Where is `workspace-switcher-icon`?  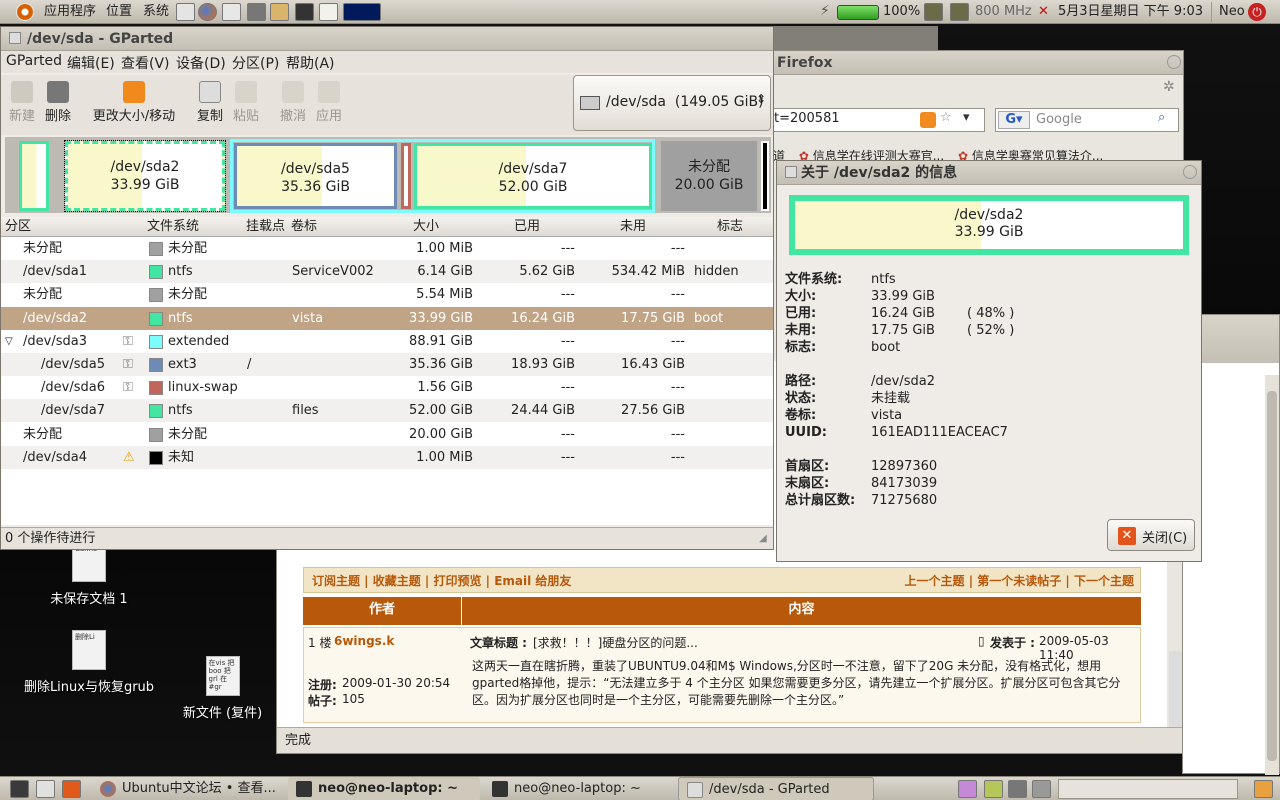 workspace-switcher-icon is located at coordinates (967, 789).